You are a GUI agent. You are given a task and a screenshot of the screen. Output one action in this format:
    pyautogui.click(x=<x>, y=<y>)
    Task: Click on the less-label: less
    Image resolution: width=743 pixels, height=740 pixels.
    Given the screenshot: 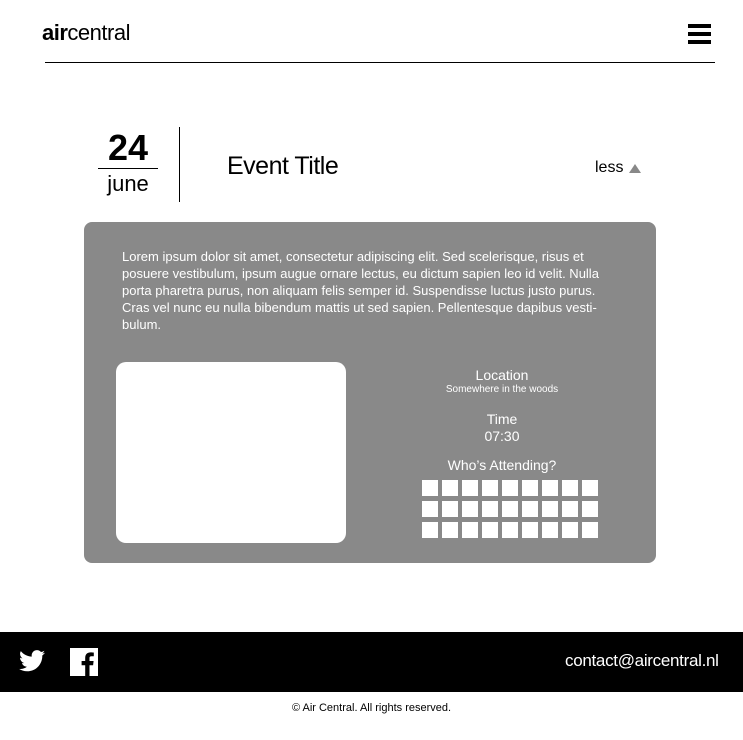 What is the action you would take?
    pyautogui.click(x=609, y=167)
    